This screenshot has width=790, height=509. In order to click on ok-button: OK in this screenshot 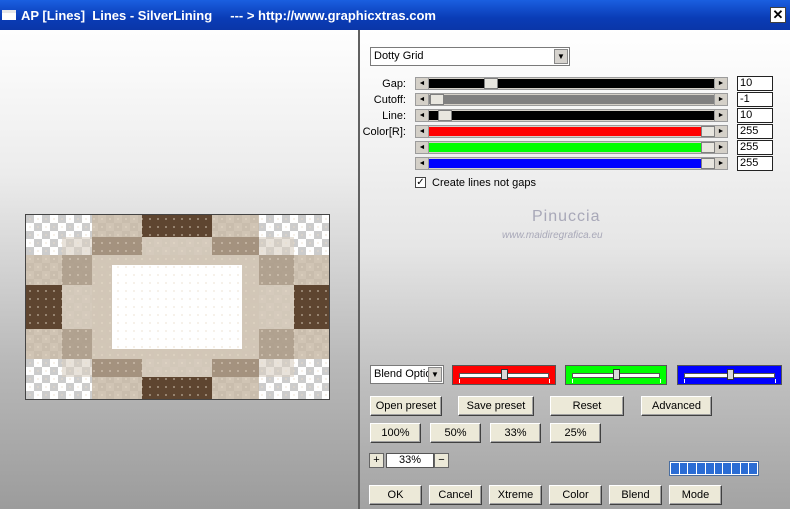, I will do `click(395, 495)`.